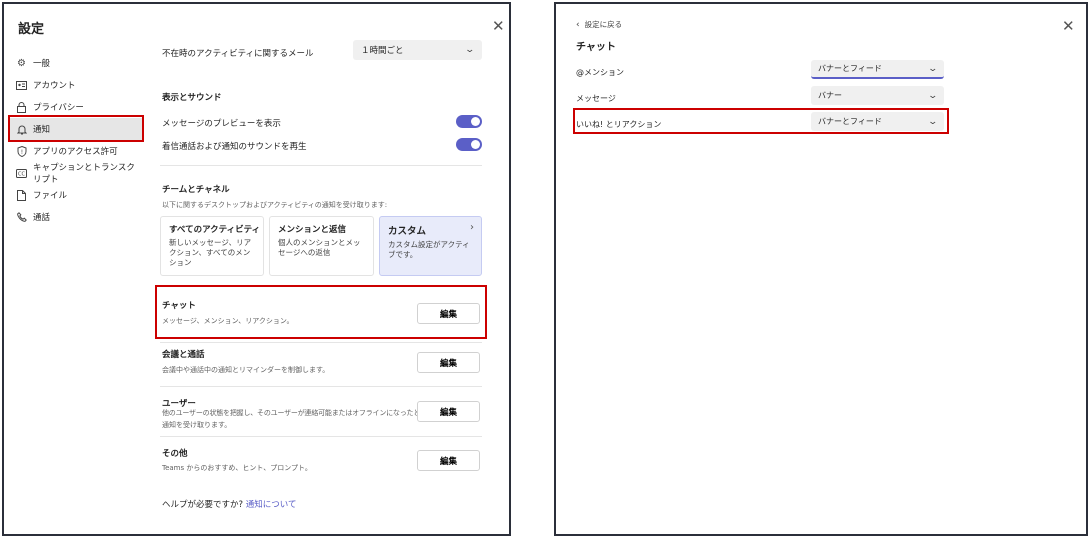  I want to click on sidebar-item-files: ファイル, so click(75, 195).